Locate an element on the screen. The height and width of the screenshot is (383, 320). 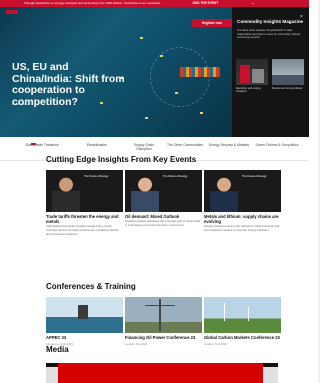
section-title-insights: Cutting Edge Insights From Key Events is located at coordinates (121, 159).